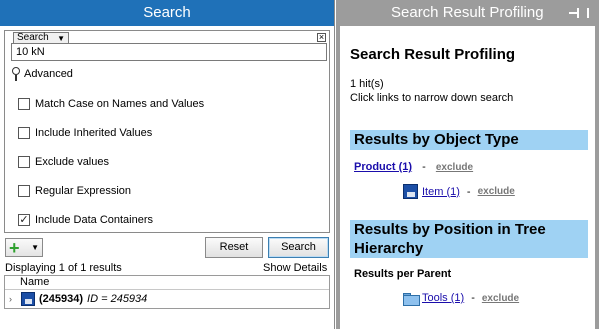 The image size is (599, 329). What do you see at coordinates (167, 13) in the screenshot?
I see `search-panel-title: Search` at bounding box center [167, 13].